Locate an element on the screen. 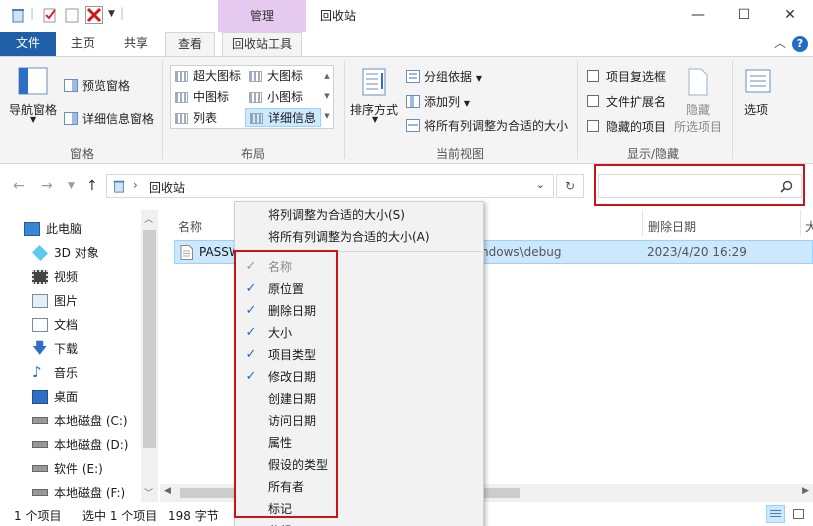  column-header-date-deleted: 删除日期 is located at coordinates (672, 226).